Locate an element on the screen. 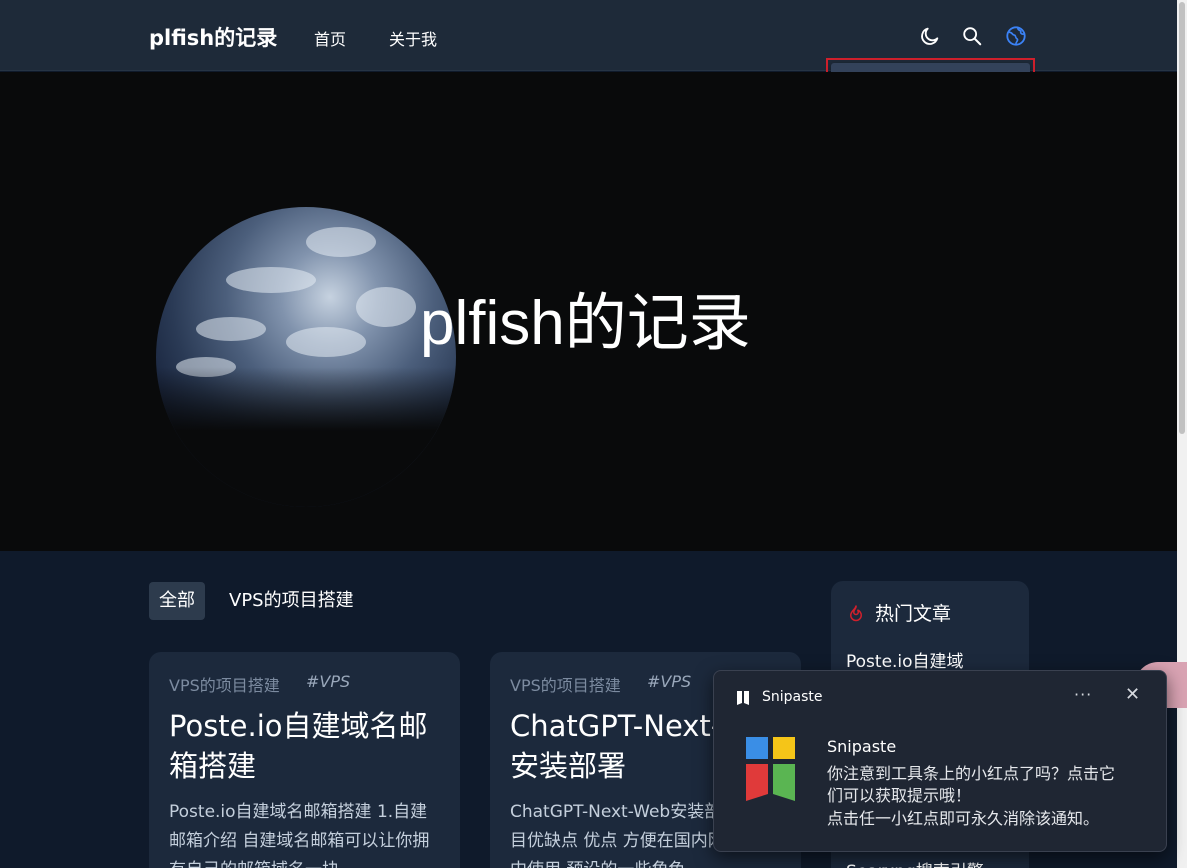 This screenshot has width=1187, height=868. page-scrollbar is located at coordinates (1182, 434).